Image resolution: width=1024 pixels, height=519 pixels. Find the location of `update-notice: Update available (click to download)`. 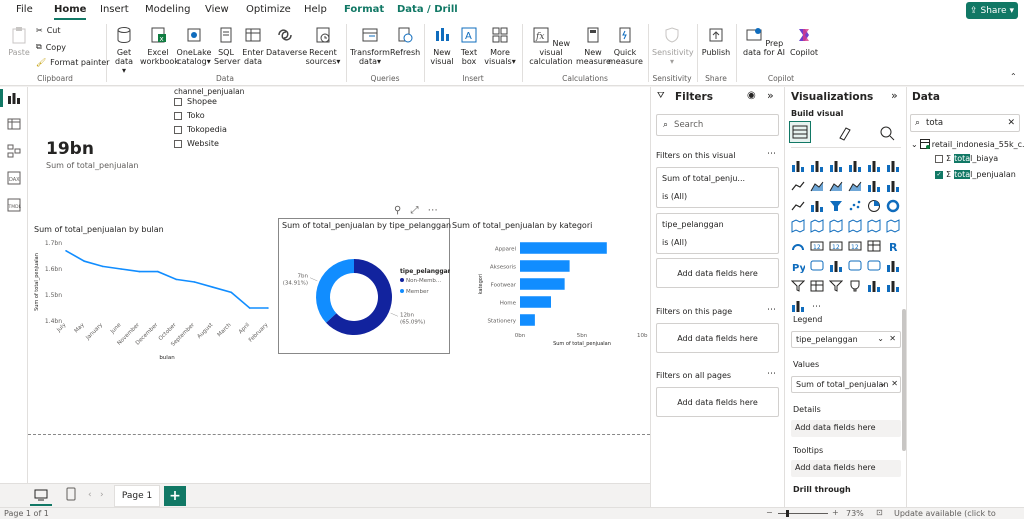

update-notice: Update available (click to download) is located at coordinates (959, 514).